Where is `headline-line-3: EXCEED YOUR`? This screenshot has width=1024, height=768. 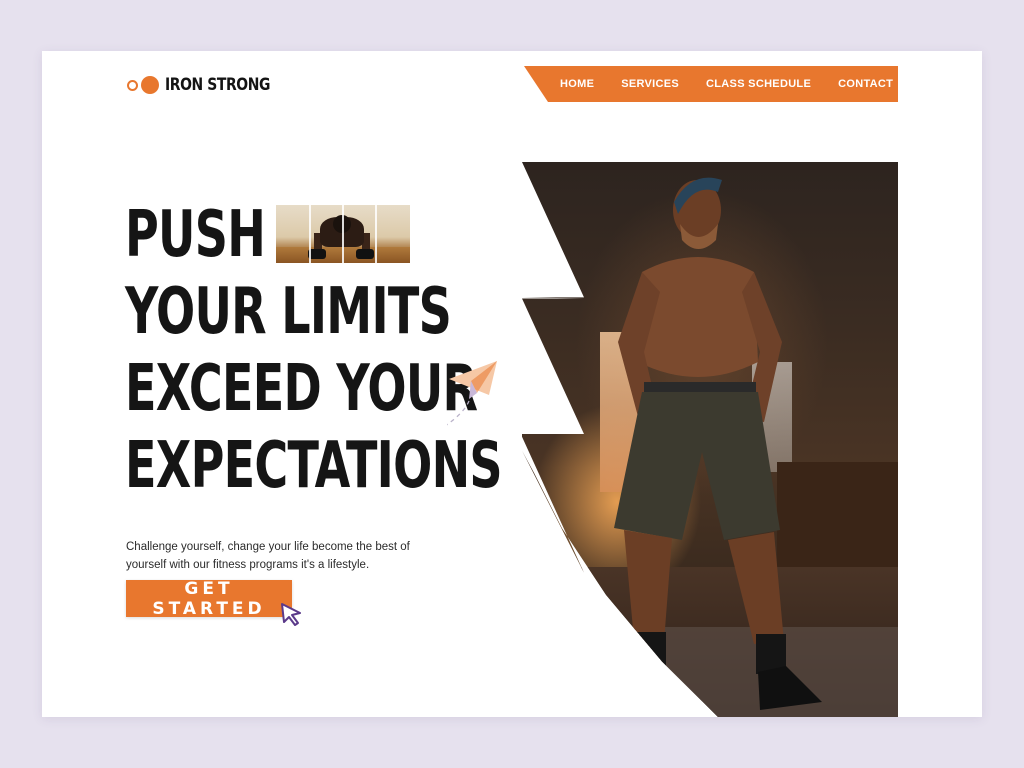 headline-line-3: EXCEED YOUR is located at coordinates (301, 389).